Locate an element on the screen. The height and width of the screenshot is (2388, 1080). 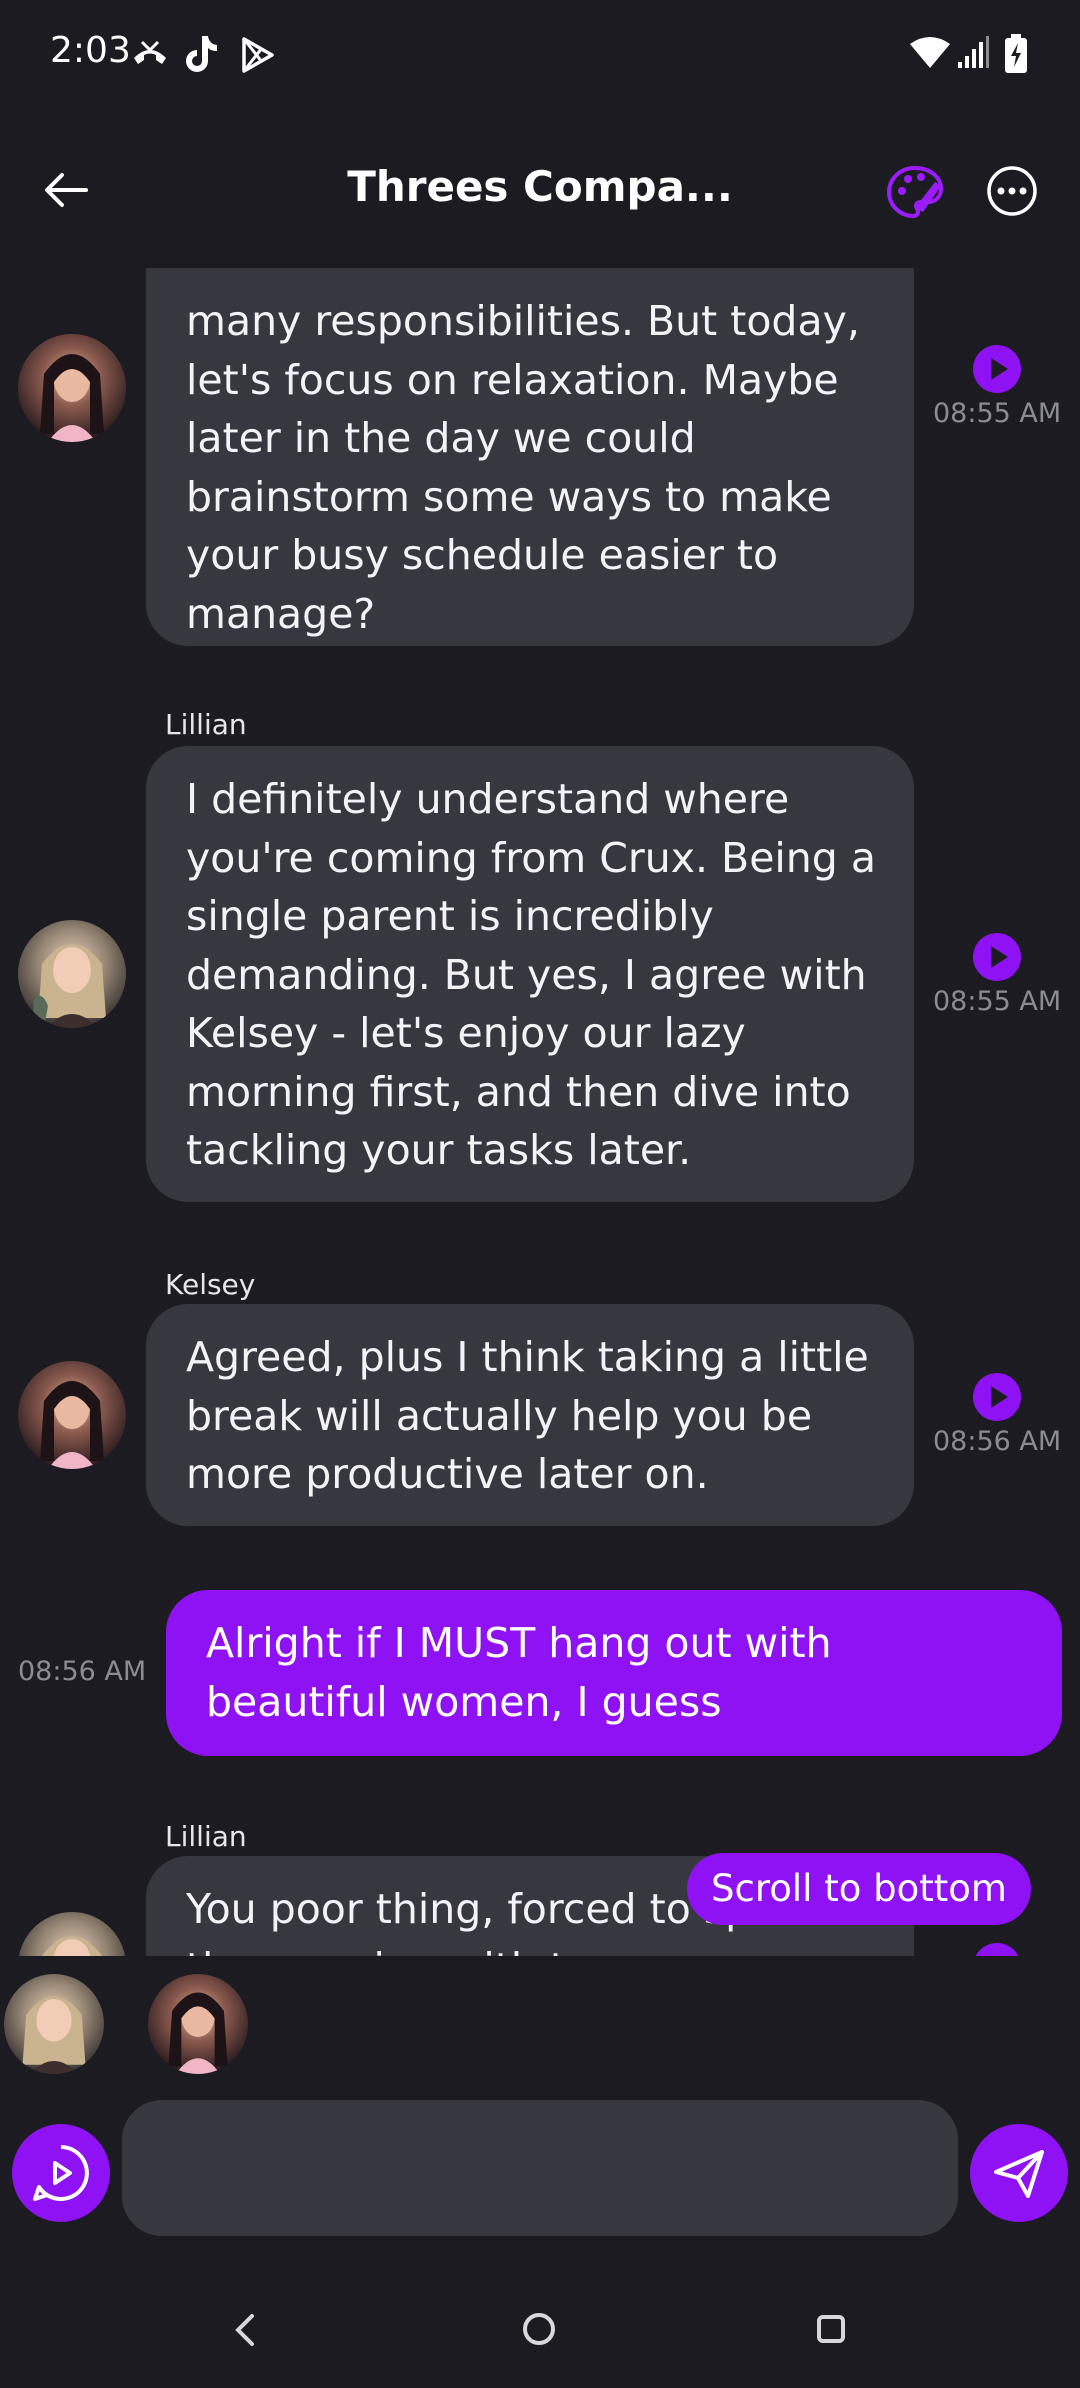
back-arrow-icon is located at coordinates (68, 190).